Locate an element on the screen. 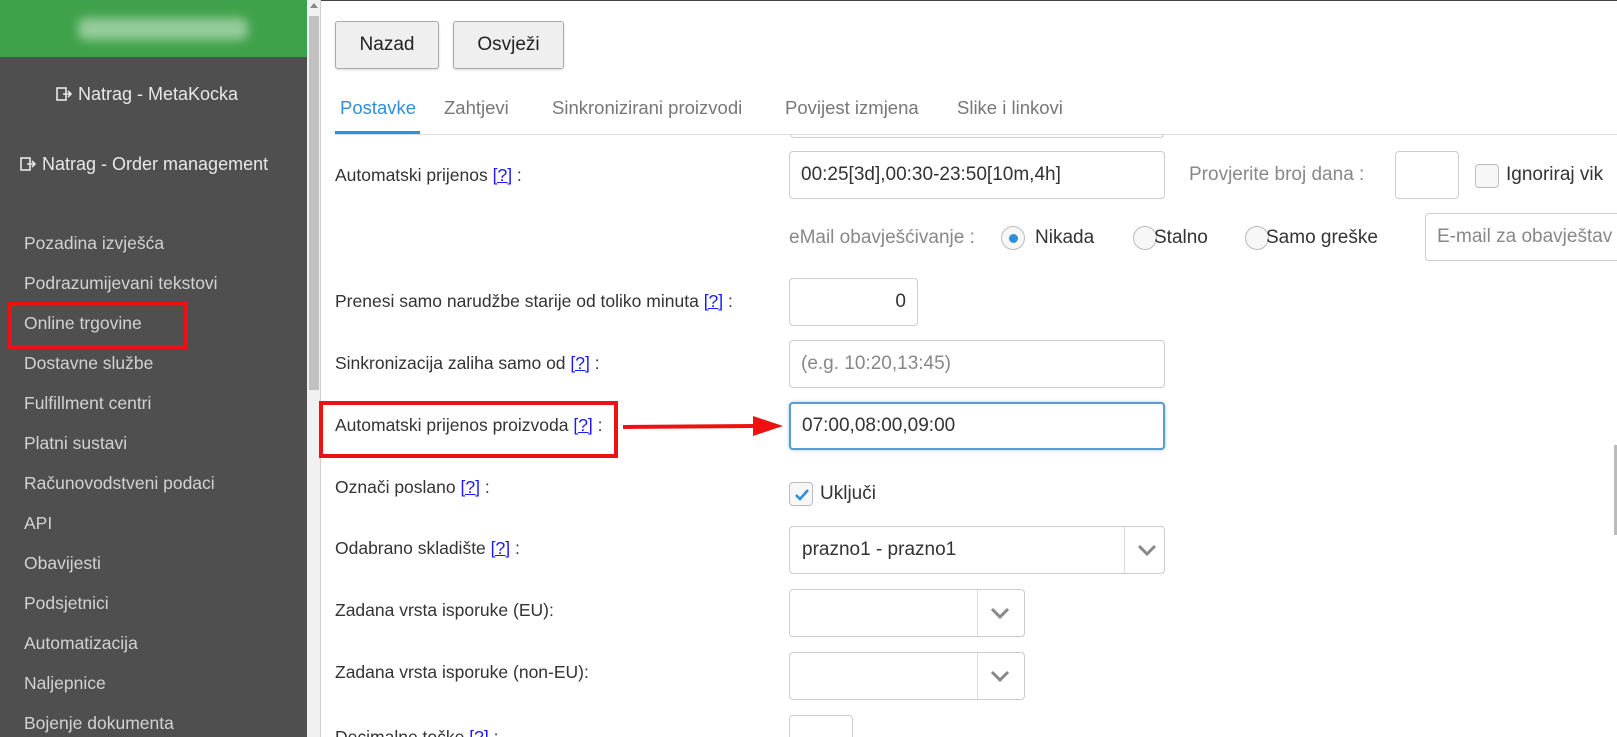 The height and width of the screenshot is (737, 1617). sidebar-item-payment-systems: Platni sustavi is located at coordinates (75, 443).